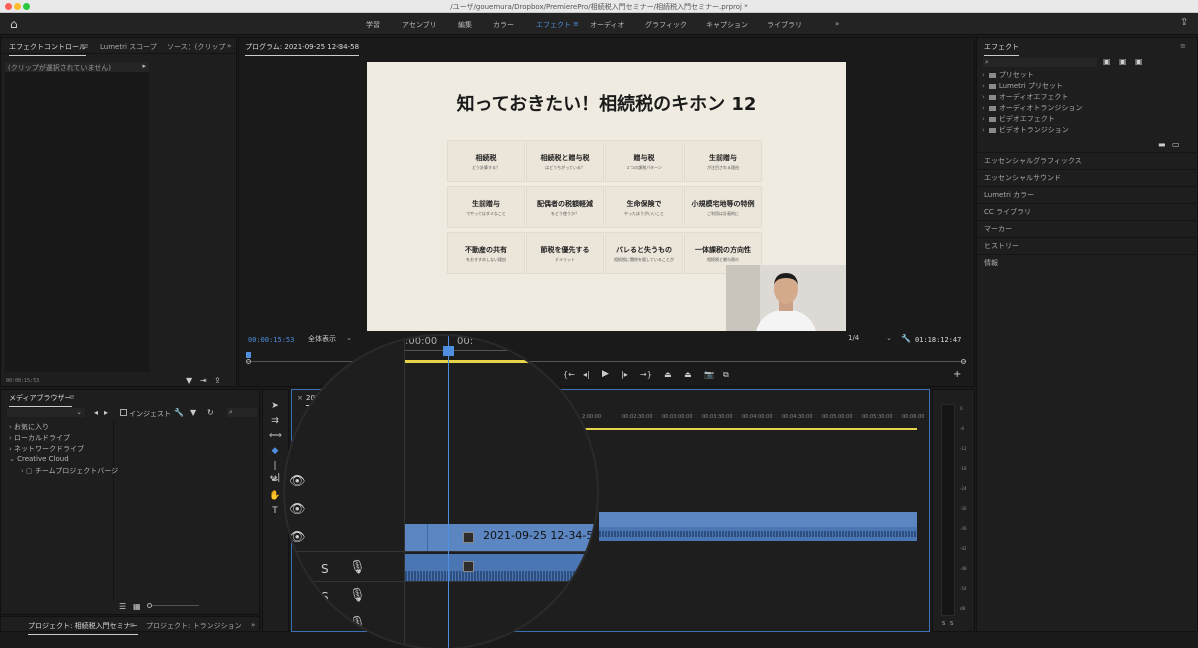  Describe the element at coordinates (906, 338) in the screenshot. I see `wrench-icon: 🔧` at that location.